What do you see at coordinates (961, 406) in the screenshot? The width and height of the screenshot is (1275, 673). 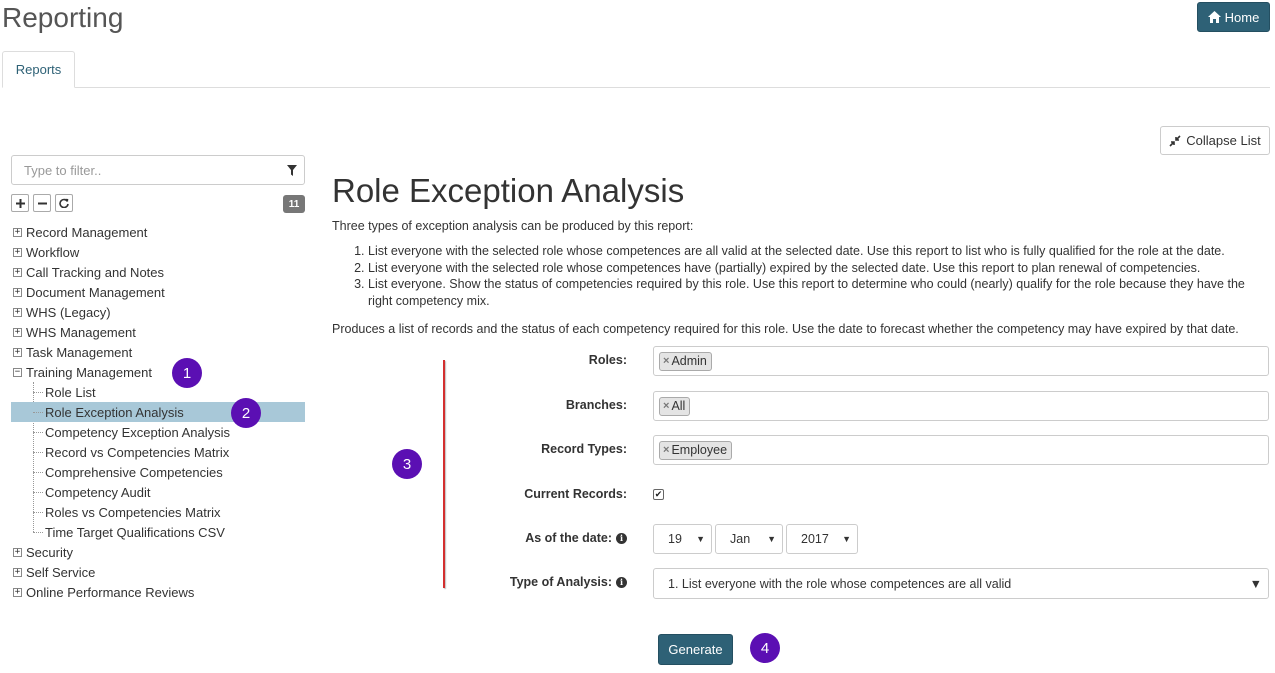 I see `branches-input: × All` at bounding box center [961, 406].